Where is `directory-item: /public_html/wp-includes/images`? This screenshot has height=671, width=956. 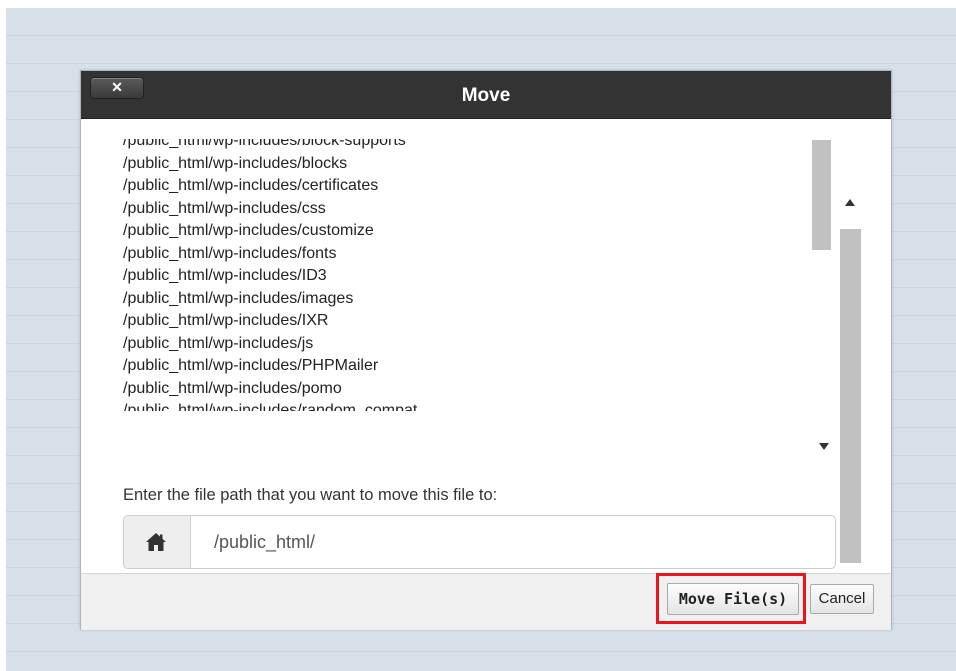 directory-item: /public_html/wp-includes/images is located at coordinates (270, 299).